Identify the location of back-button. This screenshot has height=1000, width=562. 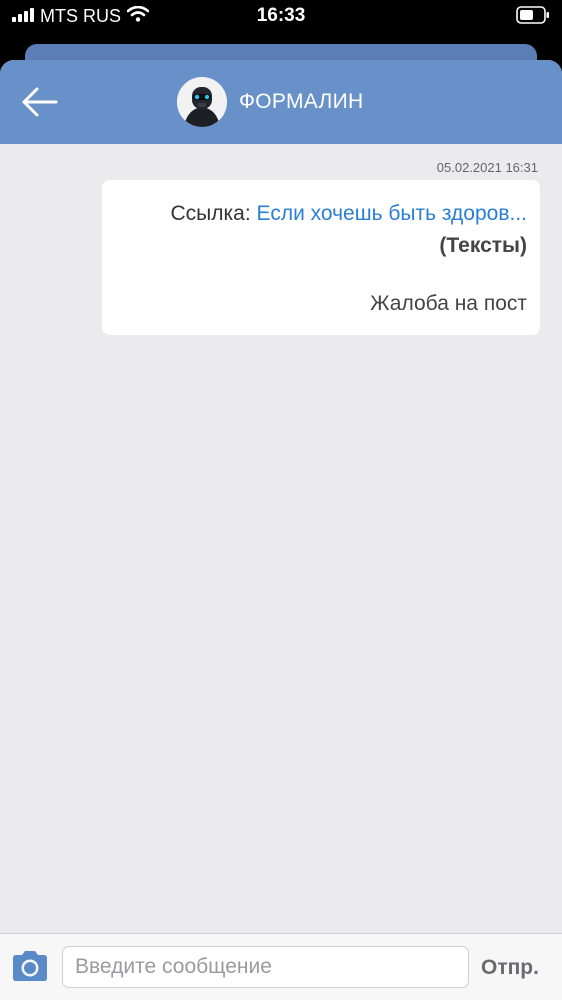
(40, 102).